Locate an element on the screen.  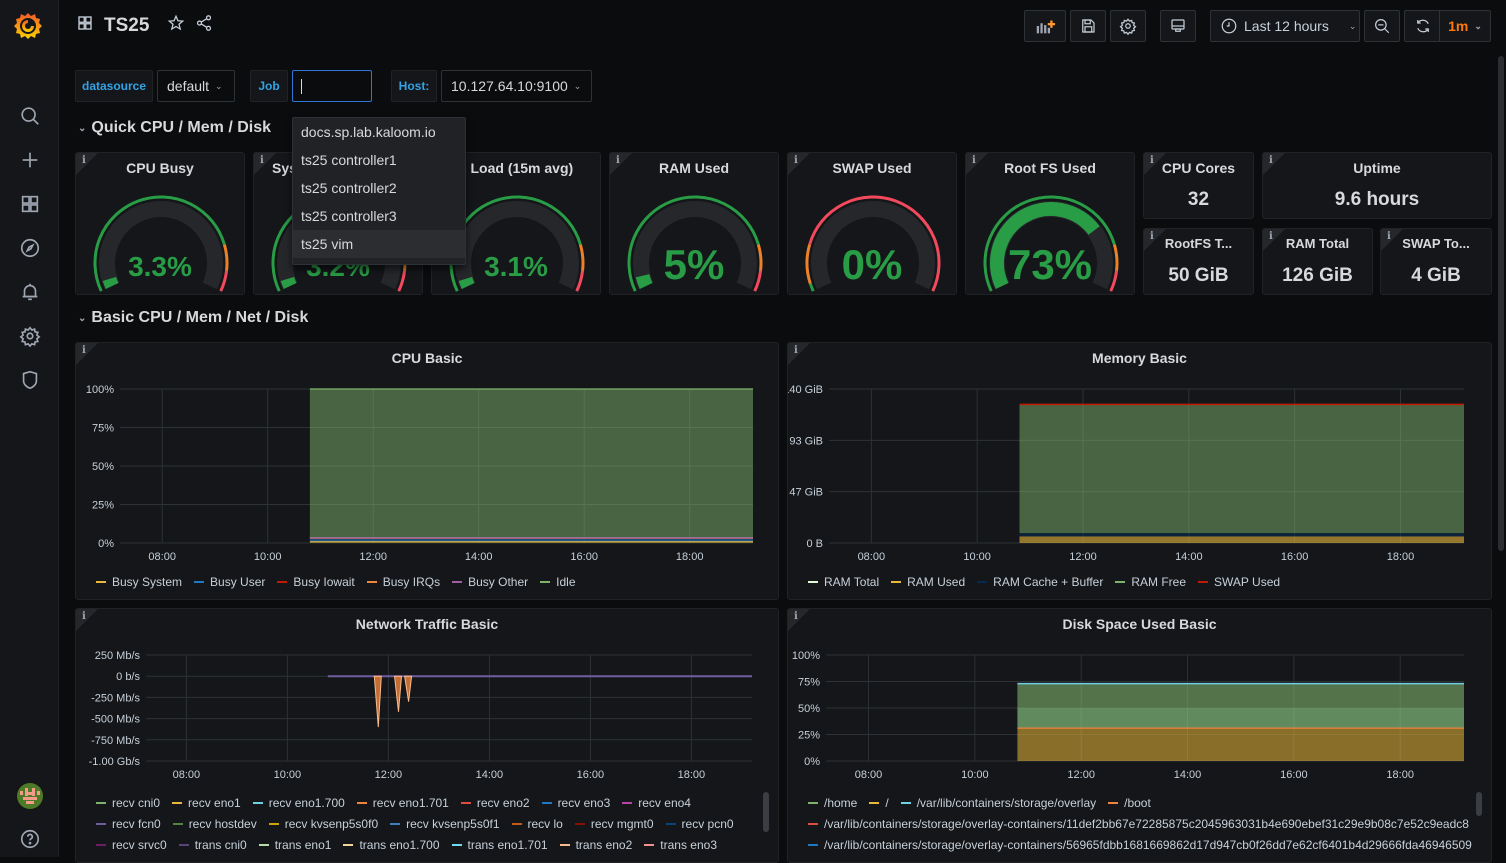
plus-icon is located at coordinates (30, 160).